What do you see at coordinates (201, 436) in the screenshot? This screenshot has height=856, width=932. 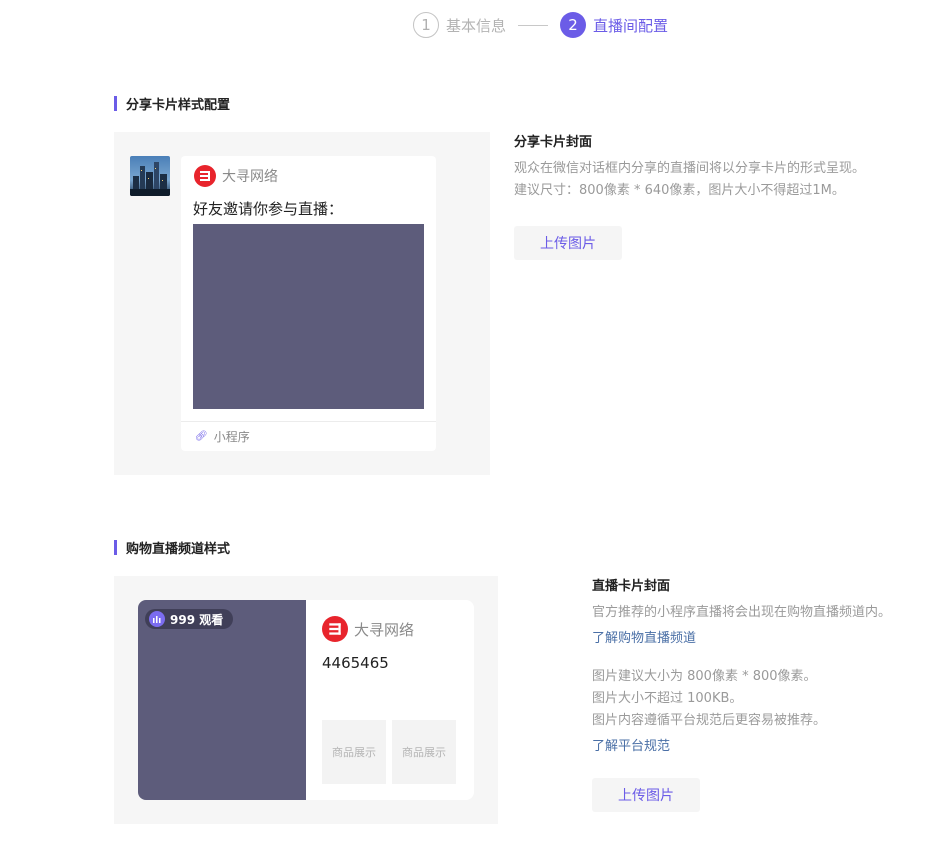 I see `link-icon: 🔗︎` at bounding box center [201, 436].